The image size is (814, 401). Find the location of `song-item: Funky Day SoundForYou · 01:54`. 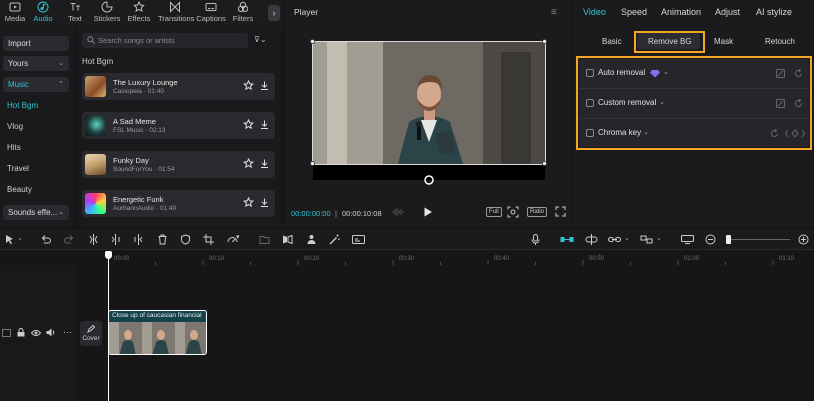

song-item: Funky Day SoundForYou · 01:54 is located at coordinates (178, 164).